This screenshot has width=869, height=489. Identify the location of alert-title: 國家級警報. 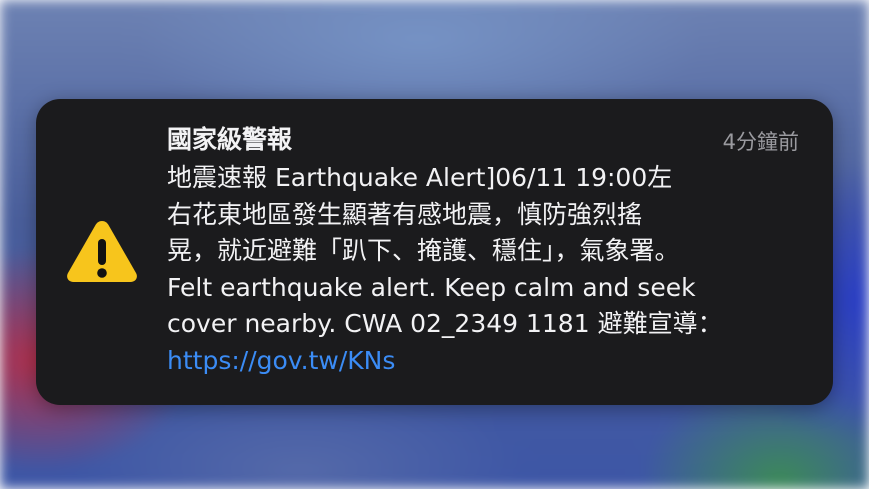
(230, 139).